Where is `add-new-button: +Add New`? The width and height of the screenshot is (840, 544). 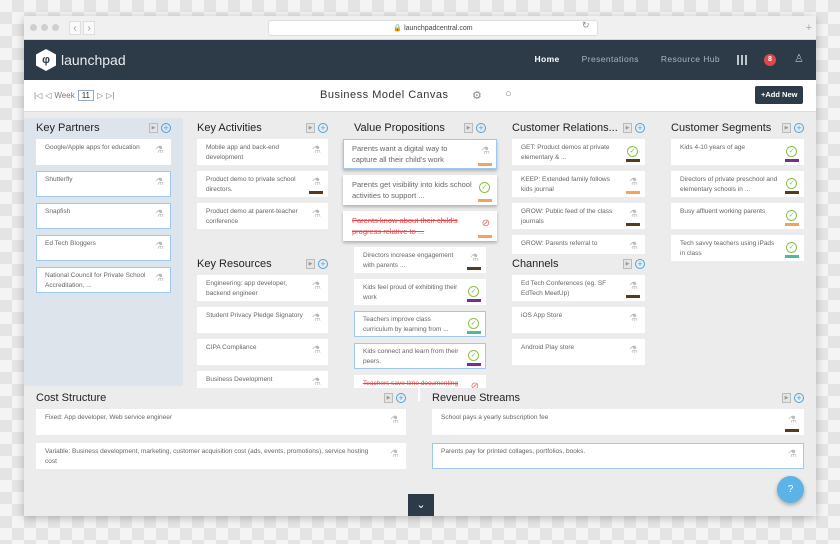 add-new-button: +Add New is located at coordinates (779, 95).